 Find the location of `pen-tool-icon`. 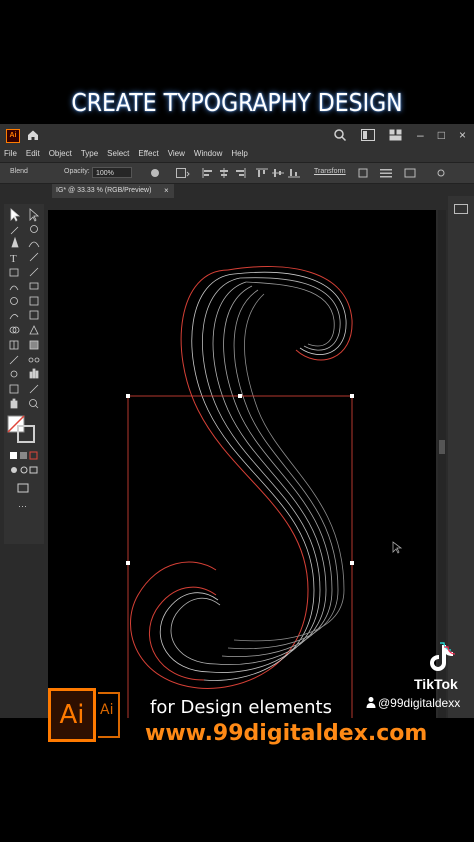

pen-tool-icon is located at coordinates (15, 242).